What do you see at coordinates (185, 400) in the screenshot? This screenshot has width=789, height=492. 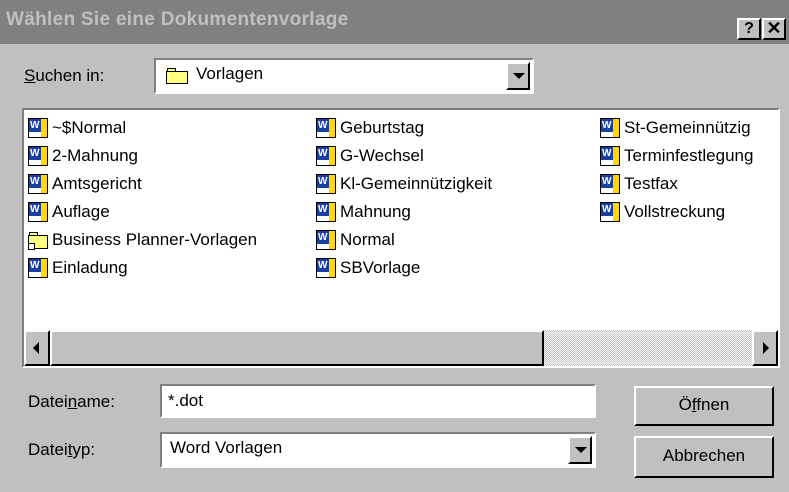 I see `filename-value: *.dot` at bounding box center [185, 400].